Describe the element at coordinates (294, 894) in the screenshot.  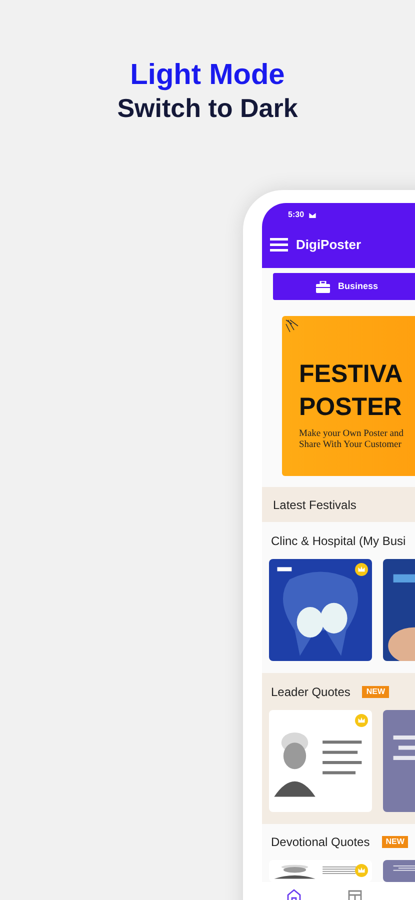
I see `home-icon` at that location.